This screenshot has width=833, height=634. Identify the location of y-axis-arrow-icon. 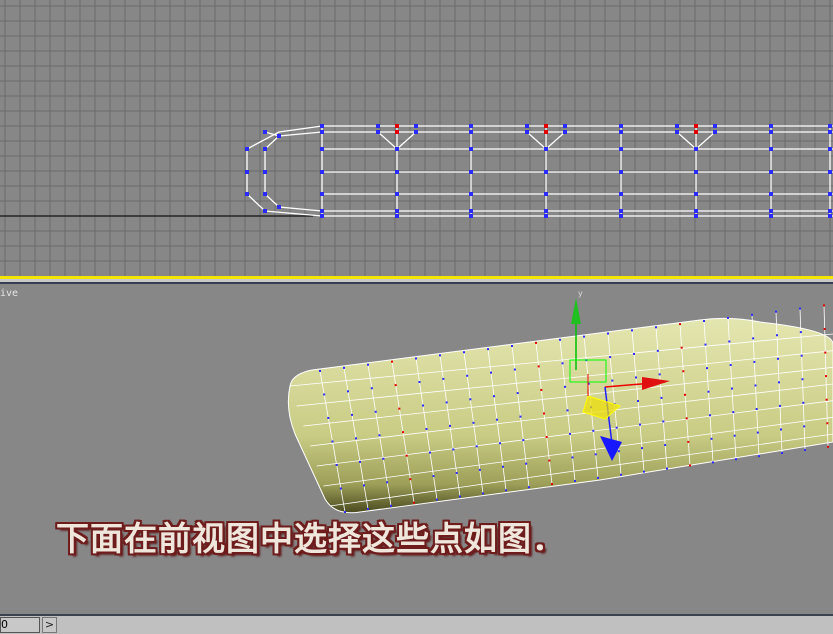
(576, 311).